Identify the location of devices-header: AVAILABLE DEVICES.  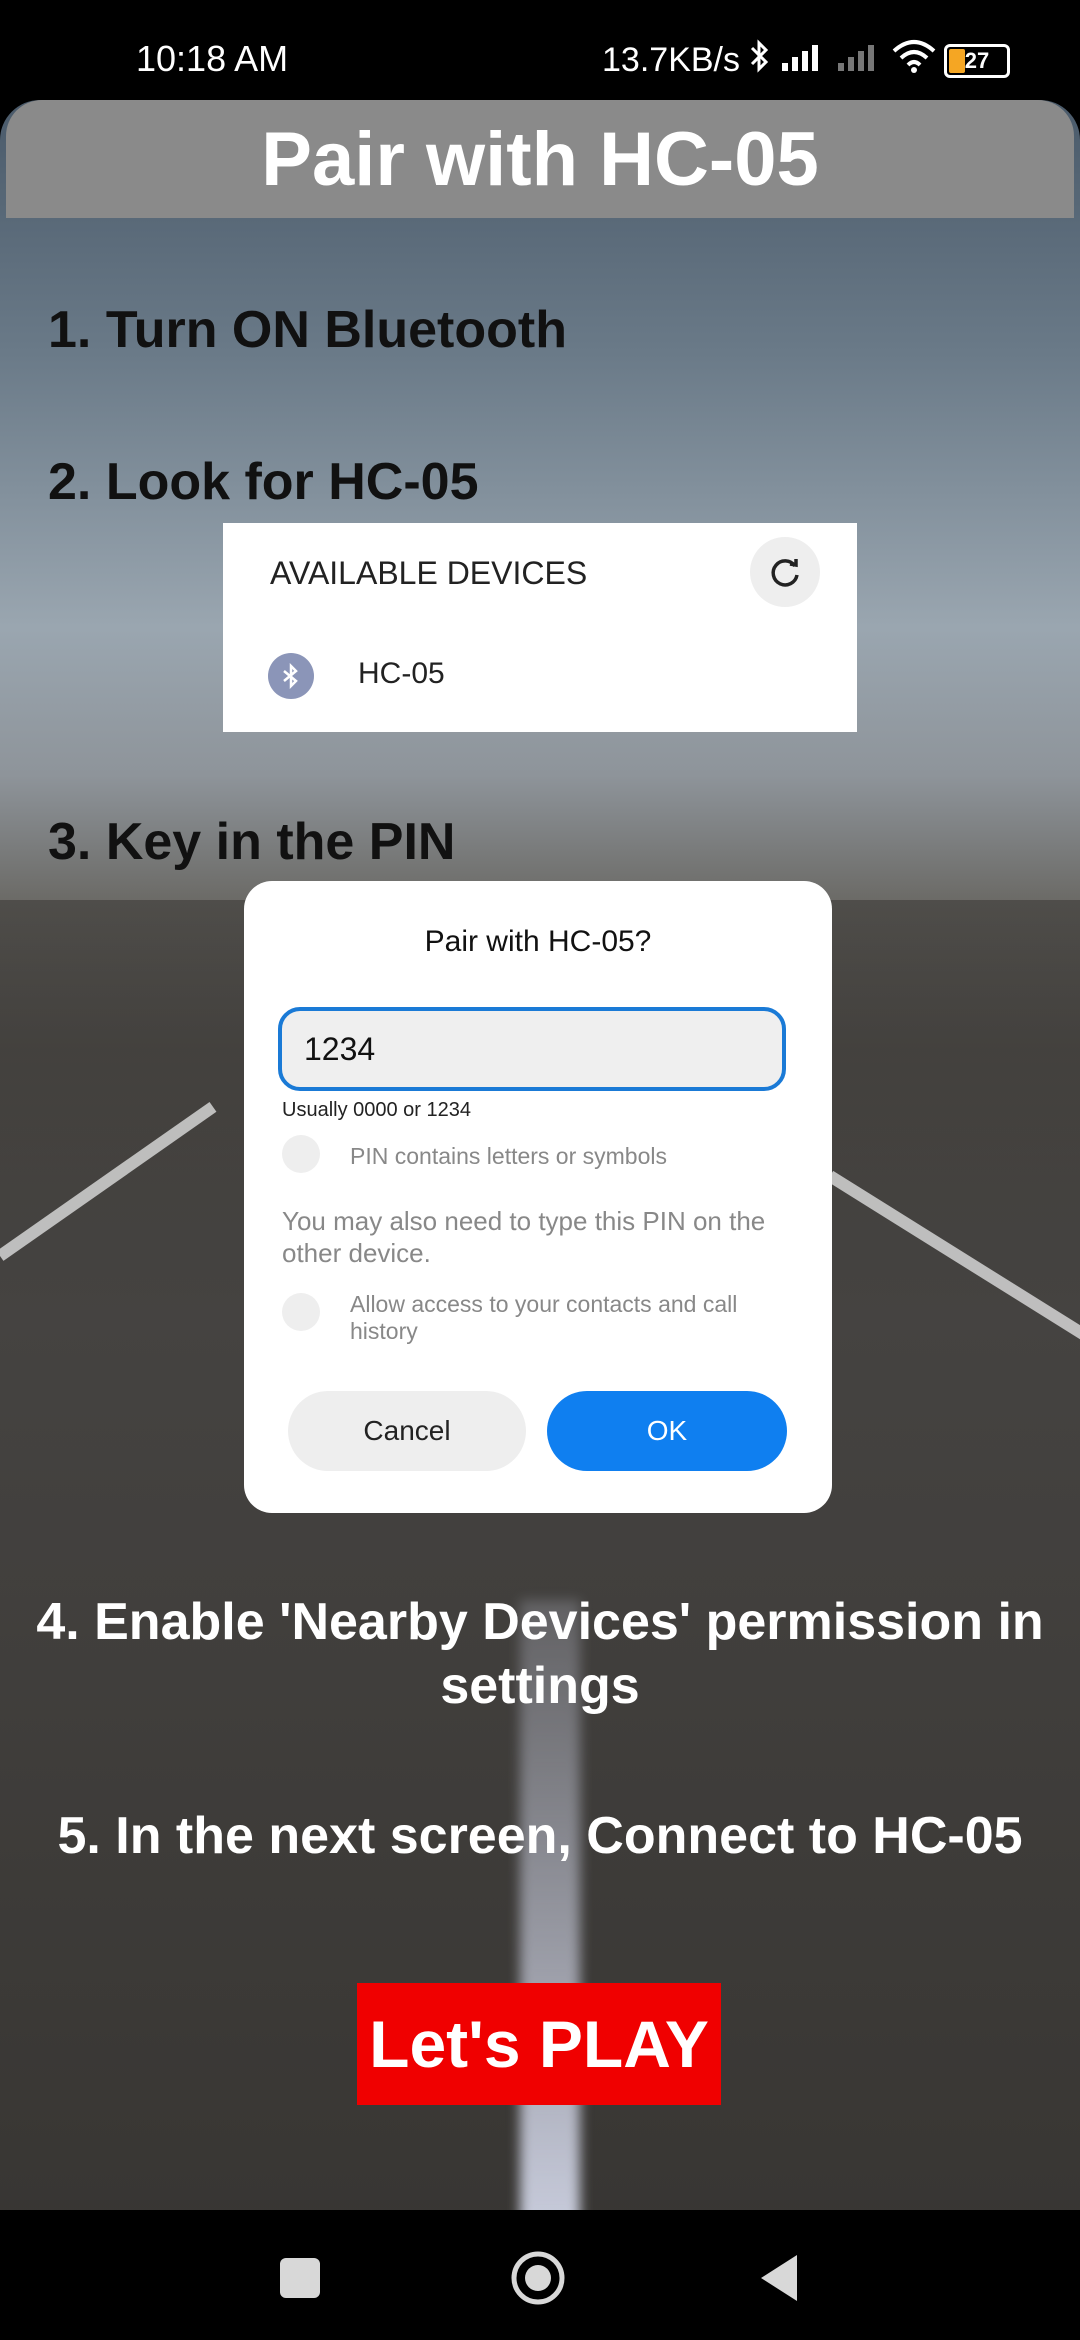
(429, 573).